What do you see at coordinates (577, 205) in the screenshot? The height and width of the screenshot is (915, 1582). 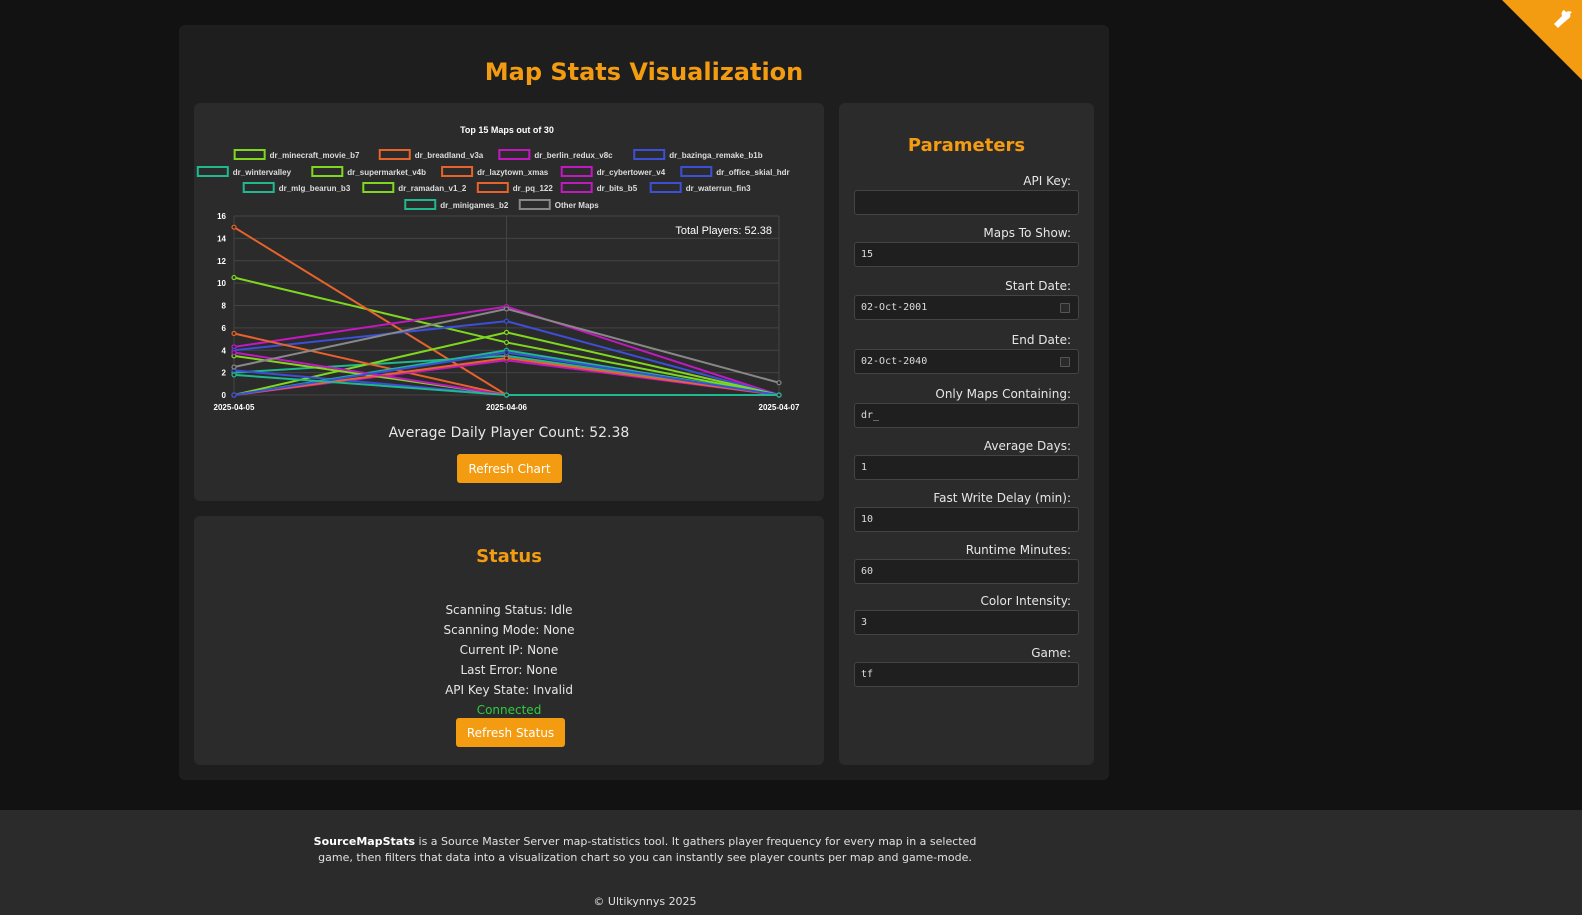 I see `legend-label: Other Maps` at bounding box center [577, 205].